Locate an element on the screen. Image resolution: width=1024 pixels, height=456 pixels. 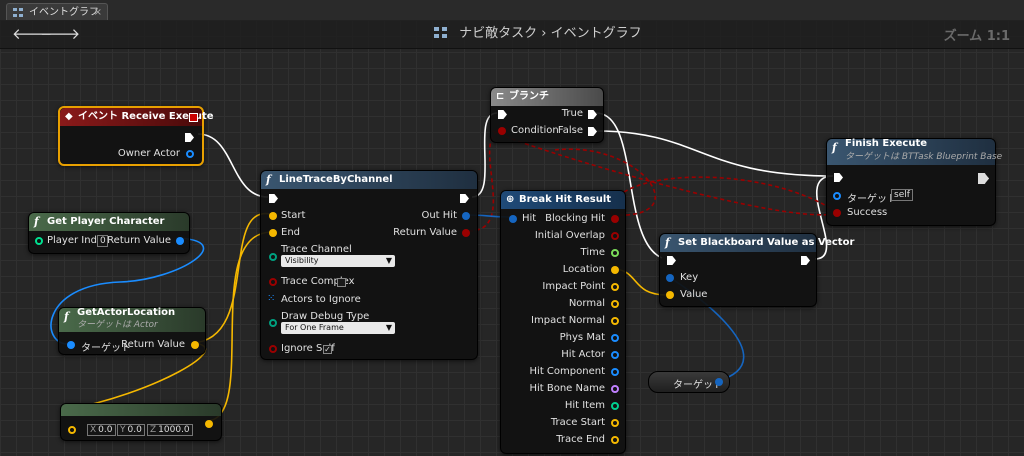
pin-label: Hit is located at coordinates (529, 218).